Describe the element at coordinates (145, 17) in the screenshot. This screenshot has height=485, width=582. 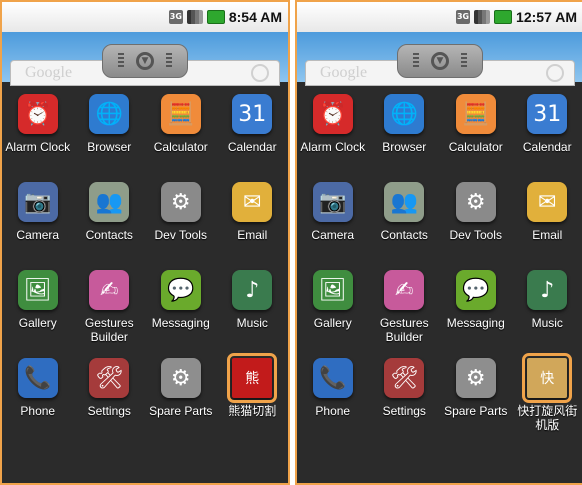
I see `status-bar: 3G 8:54 AM` at that location.